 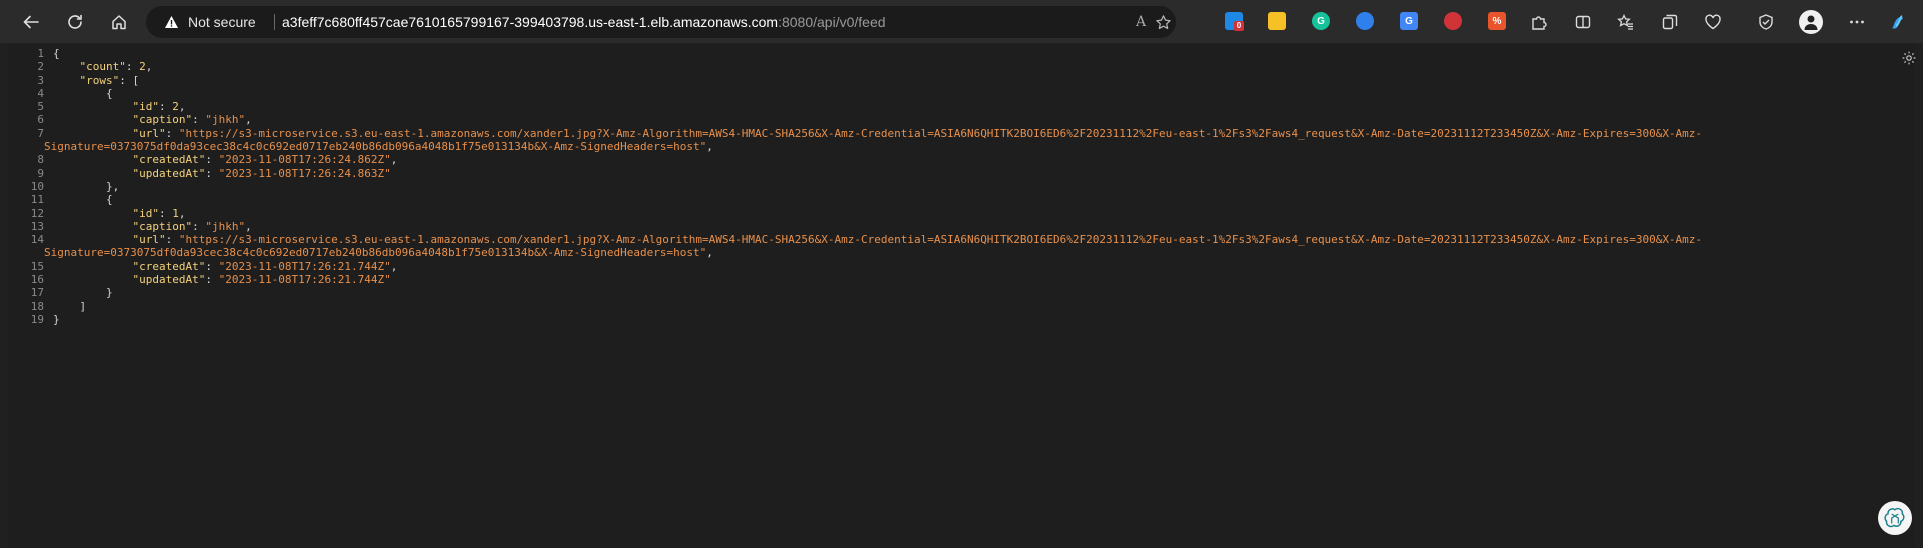 I want to click on web-capture-button, so click(x=1766, y=22).